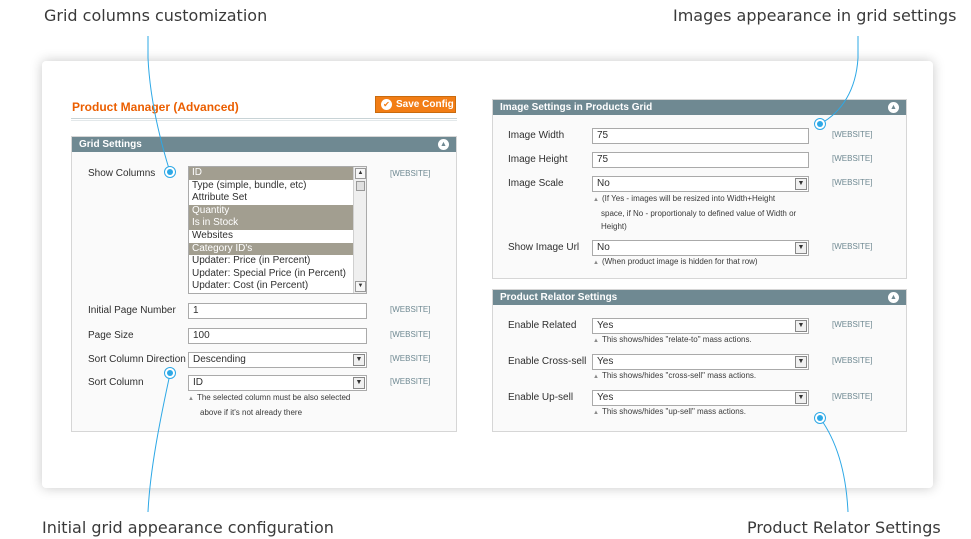 This screenshot has height=539, width=971. I want to click on callout-dot-grid-columns, so click(170, 172).